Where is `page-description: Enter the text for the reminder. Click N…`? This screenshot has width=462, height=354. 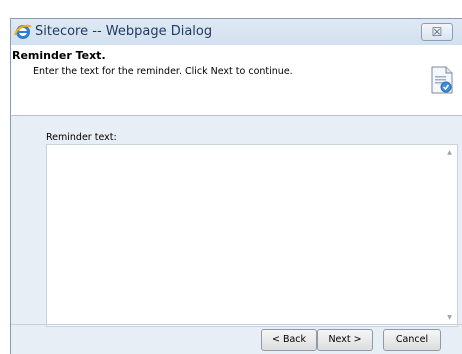 page-description: Enter the text for the reminder. Click N… is located at coordinates (163, 71).